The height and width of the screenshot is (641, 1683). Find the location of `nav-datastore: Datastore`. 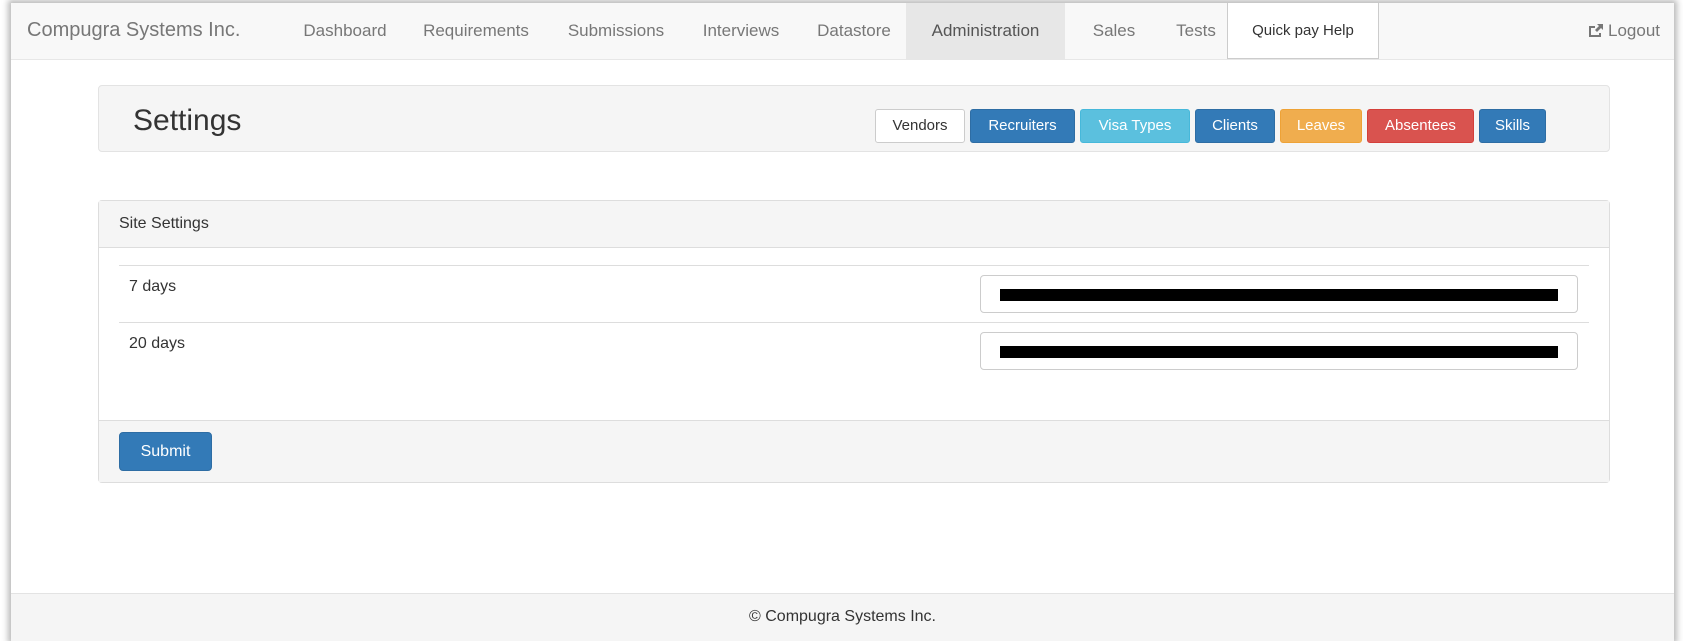

nav-datastore: Datastore is located at coordinates (854, 31).